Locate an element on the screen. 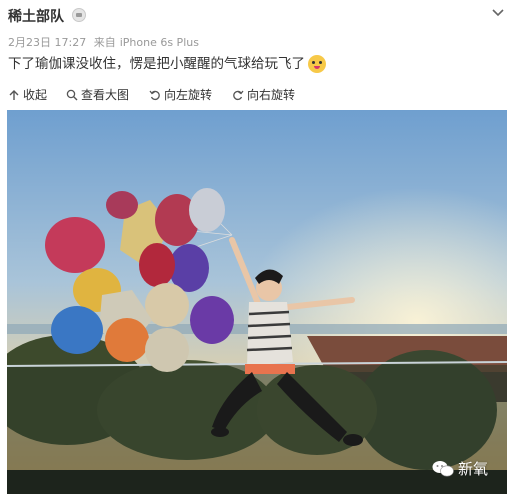  post-header: 稀土部队 2月23日 17:27 来自 iPhone 6s Plus is located at coordinates (257, 30).